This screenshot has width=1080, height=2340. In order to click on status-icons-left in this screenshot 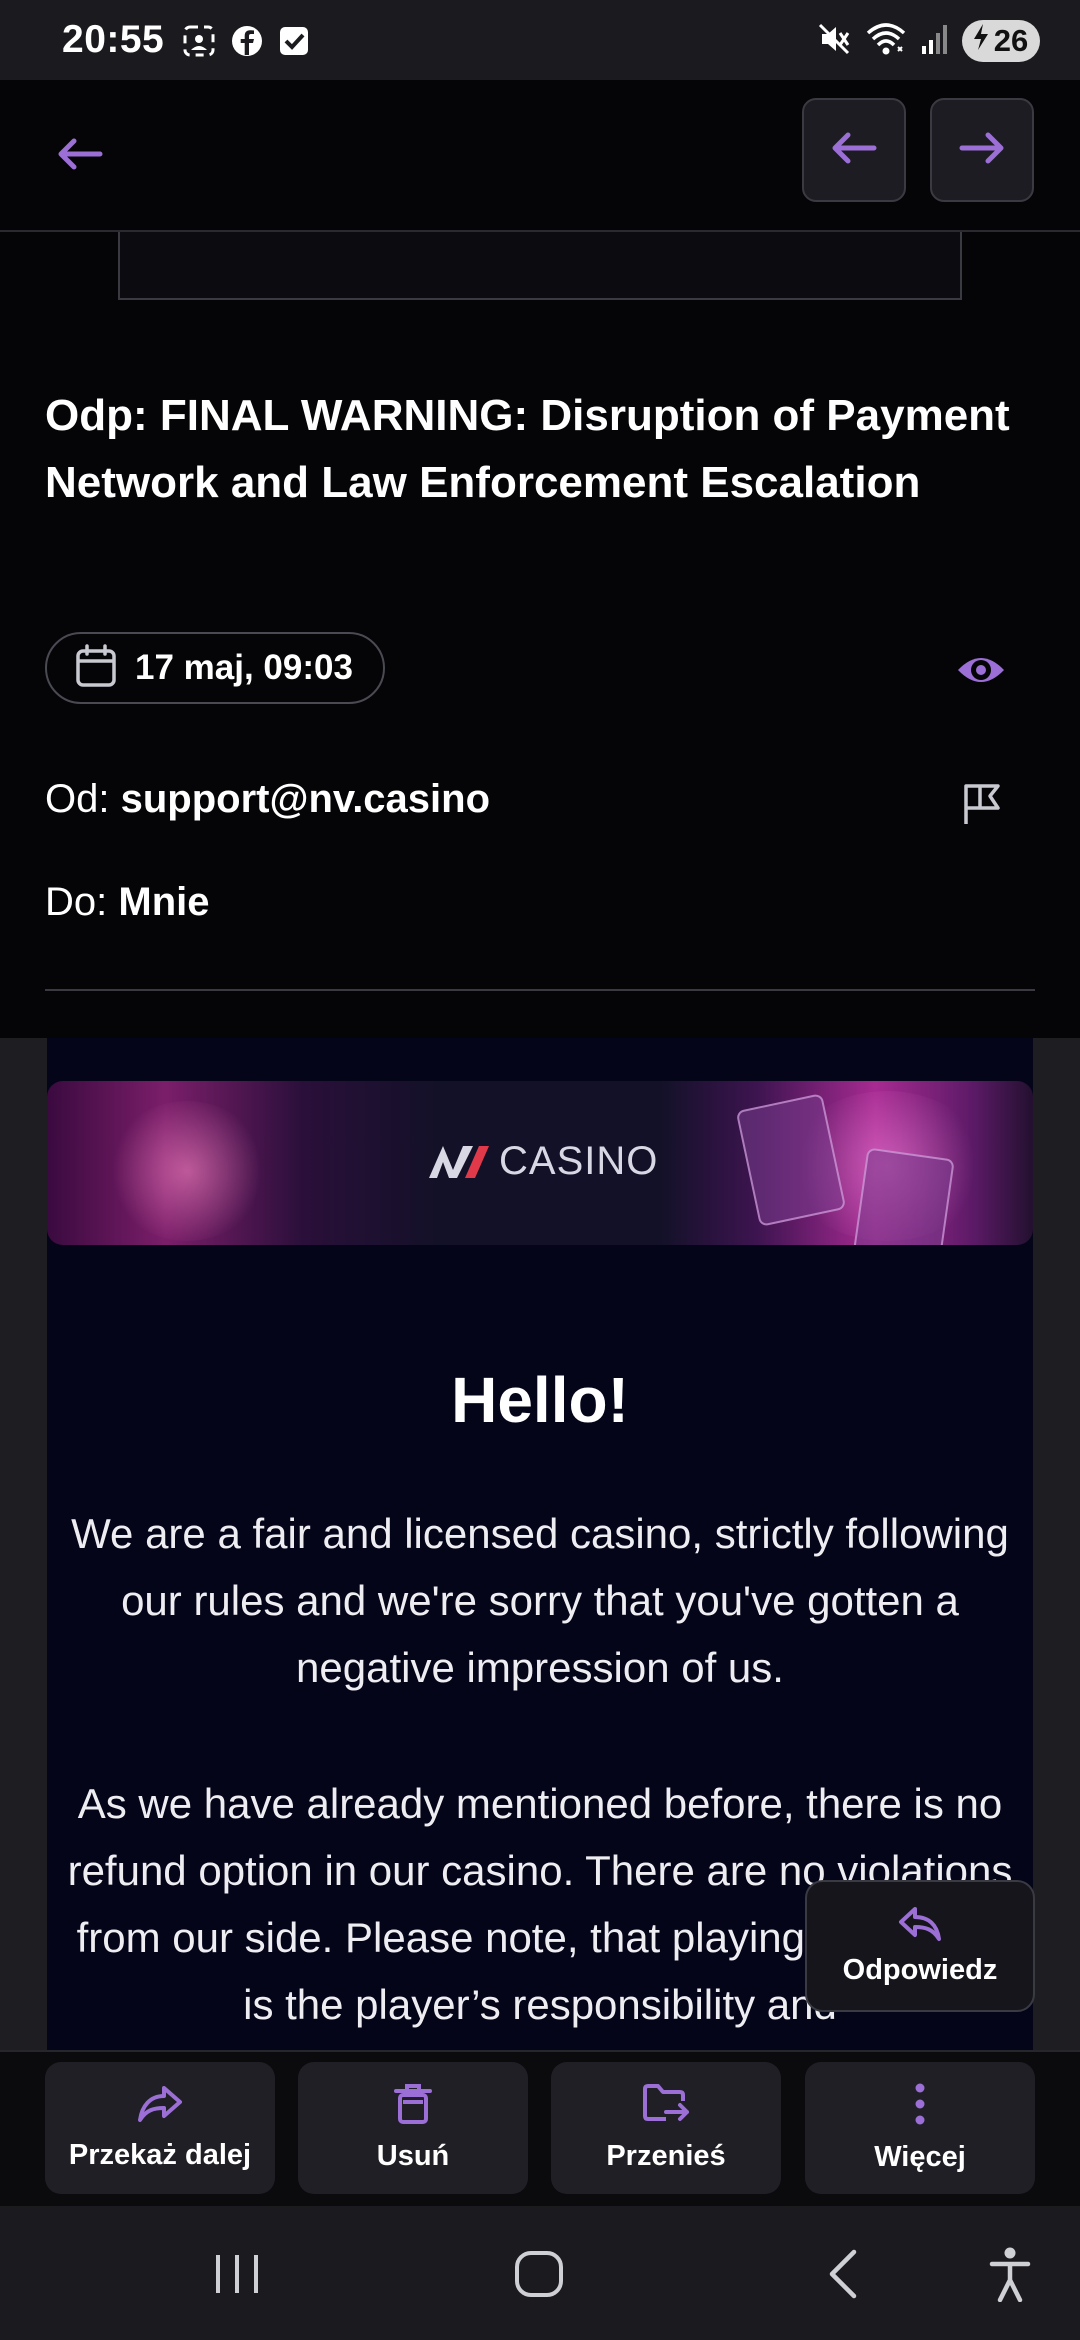, I will do `click(246, 43)`.